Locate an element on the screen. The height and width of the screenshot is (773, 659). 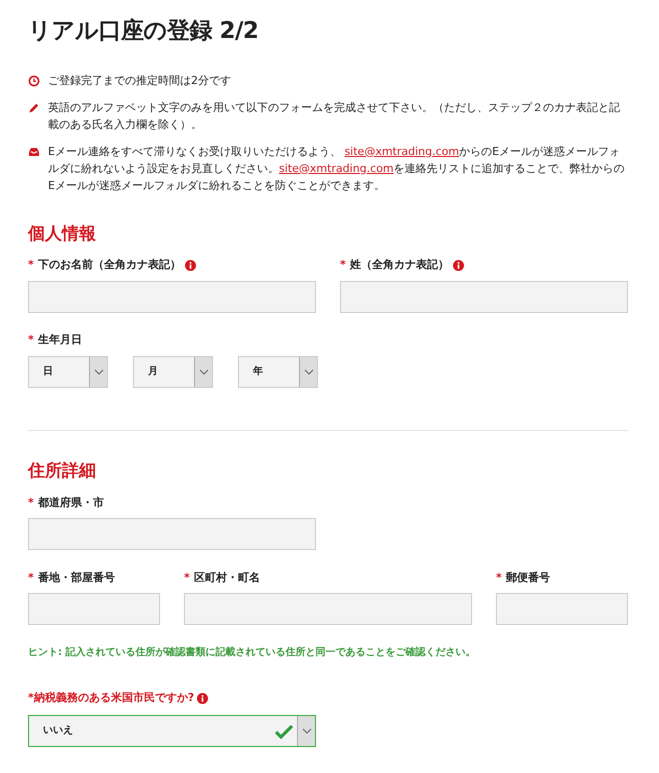
field-label: 郵便番号 is located at coordinates (528, 578).